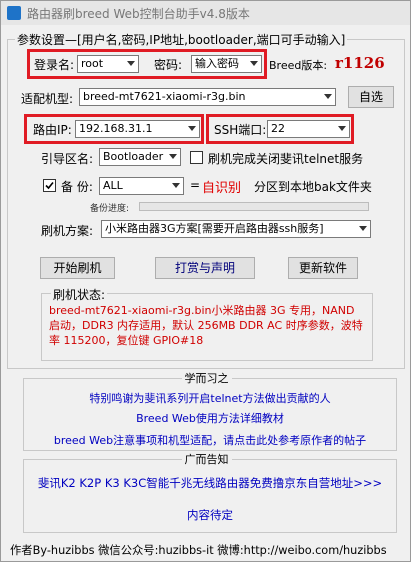 This screenshot has width=411, height=562. What do you see at coordinates (210, 440) in the screenshot?
I see `author-post-link: breed Web注意事项和机型适配，请点击此处参考原作者的帖子` at bounding box center [210, 440].